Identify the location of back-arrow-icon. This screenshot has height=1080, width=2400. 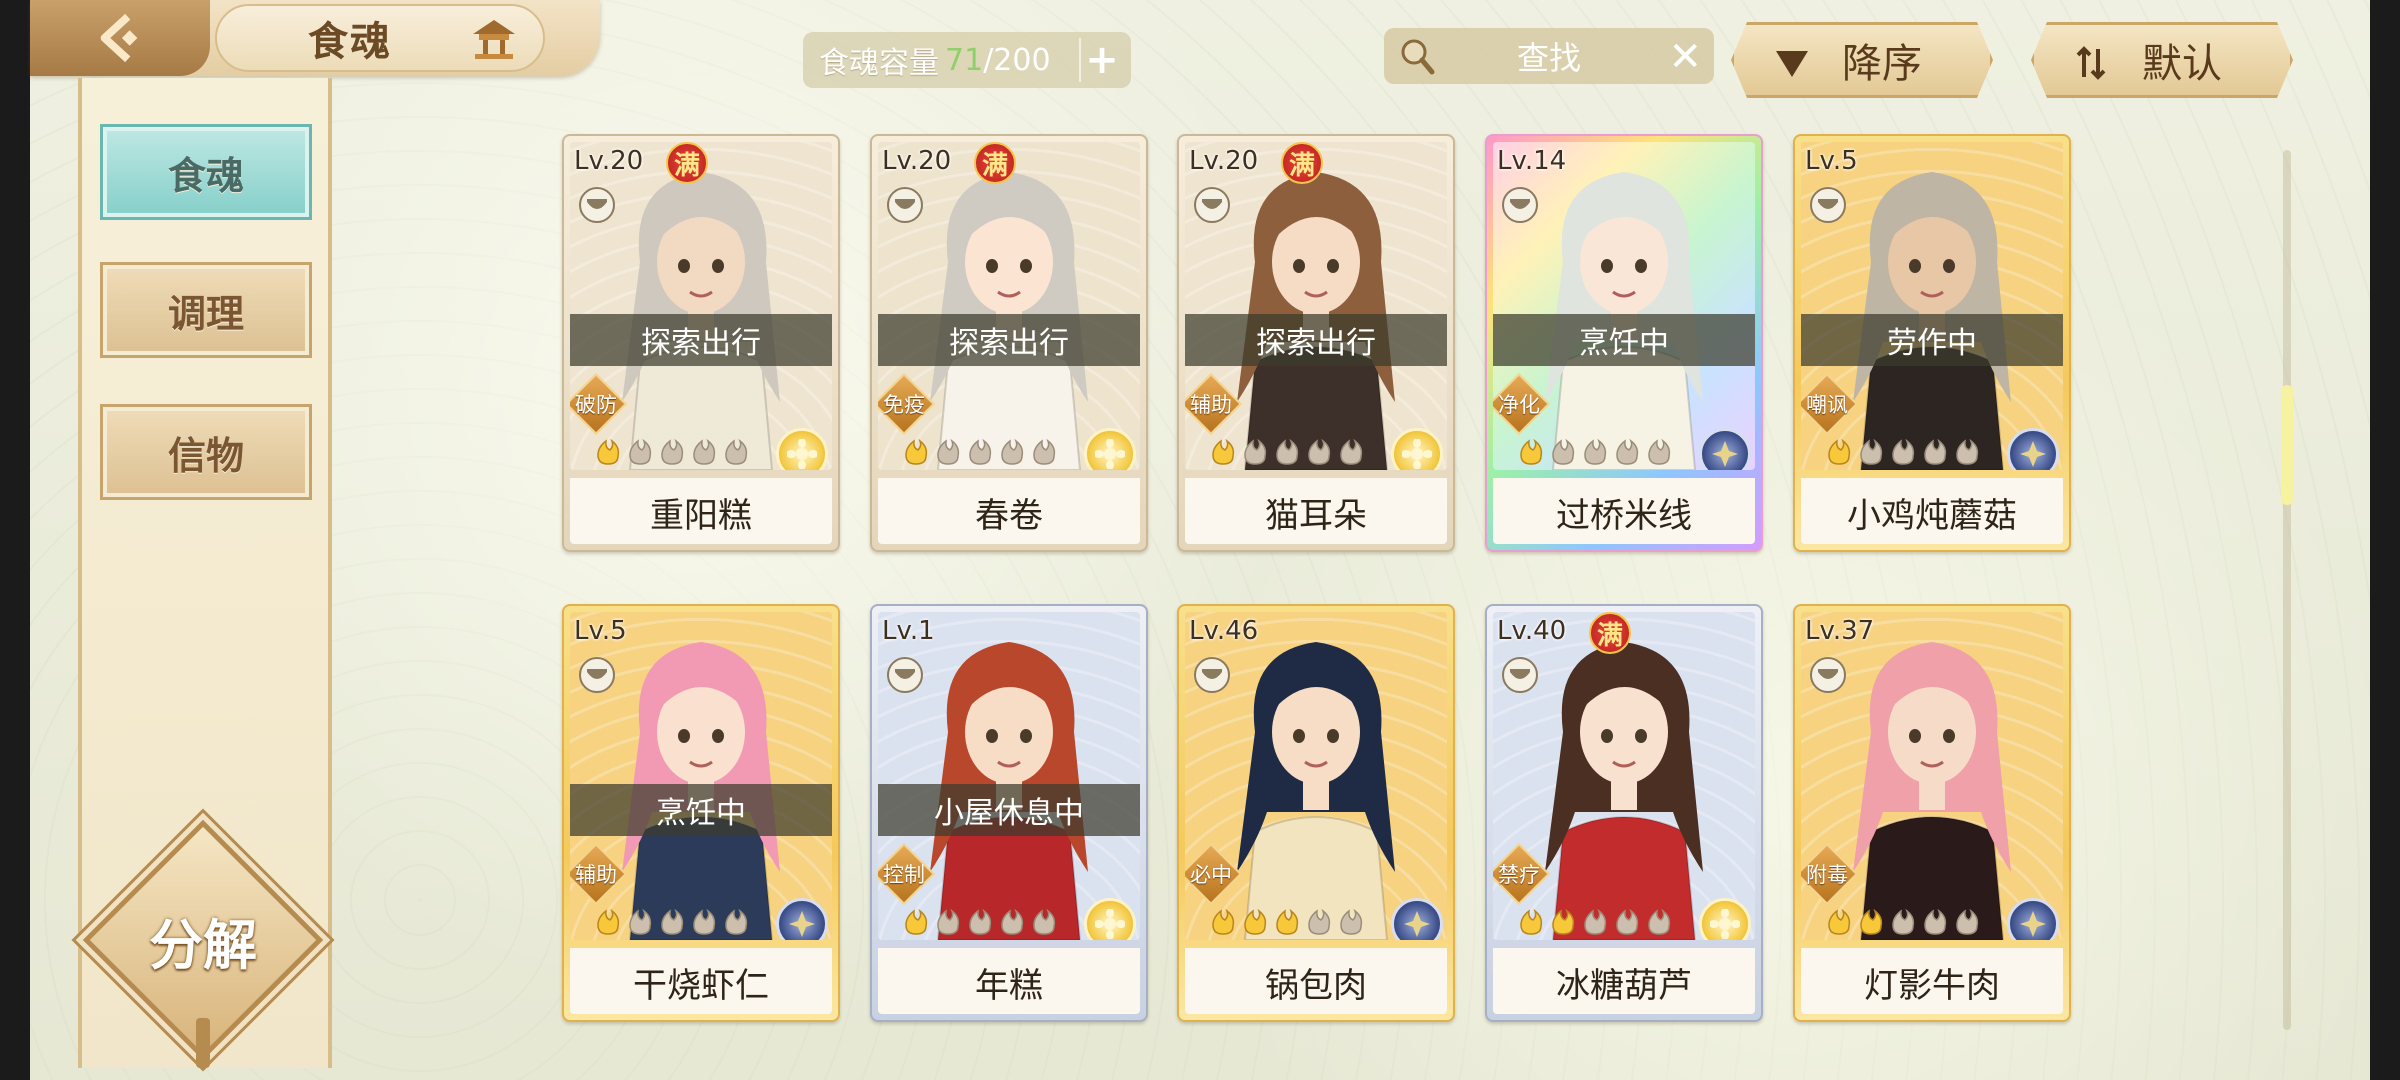
(119, 38).